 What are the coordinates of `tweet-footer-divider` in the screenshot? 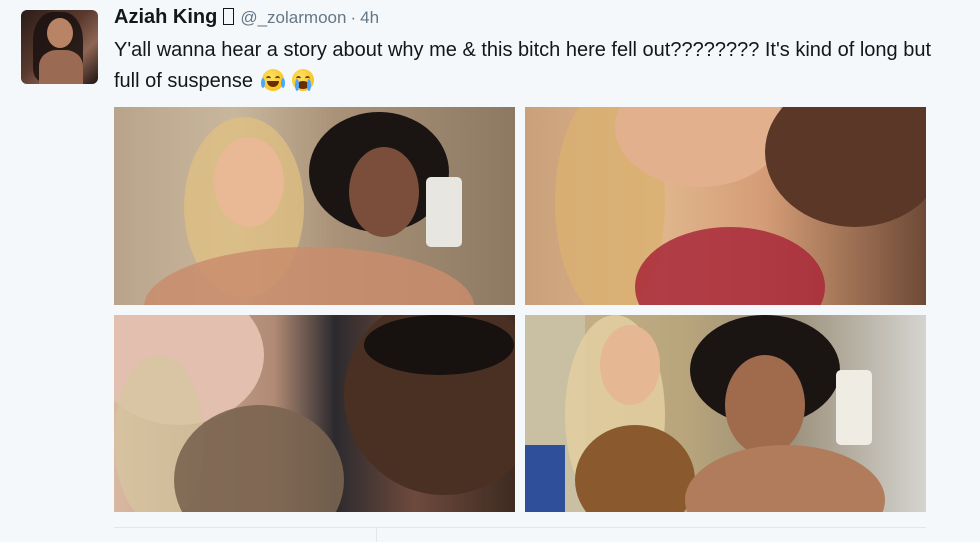 It's located at (520, 527).